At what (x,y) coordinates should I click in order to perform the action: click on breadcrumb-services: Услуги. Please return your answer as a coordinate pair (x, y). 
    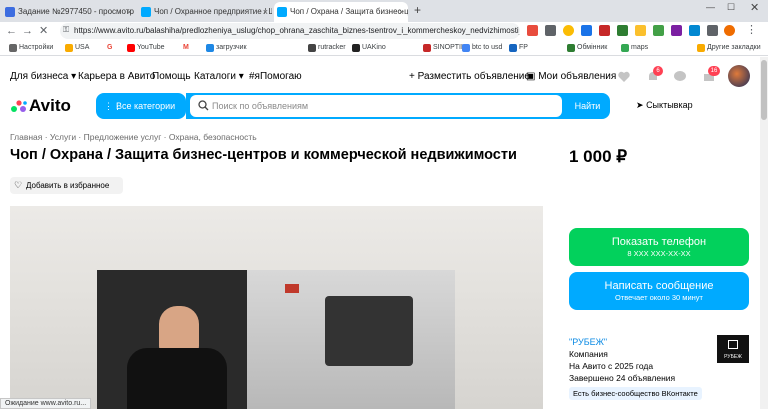
    Looking at the image, I should click on (63, 137).